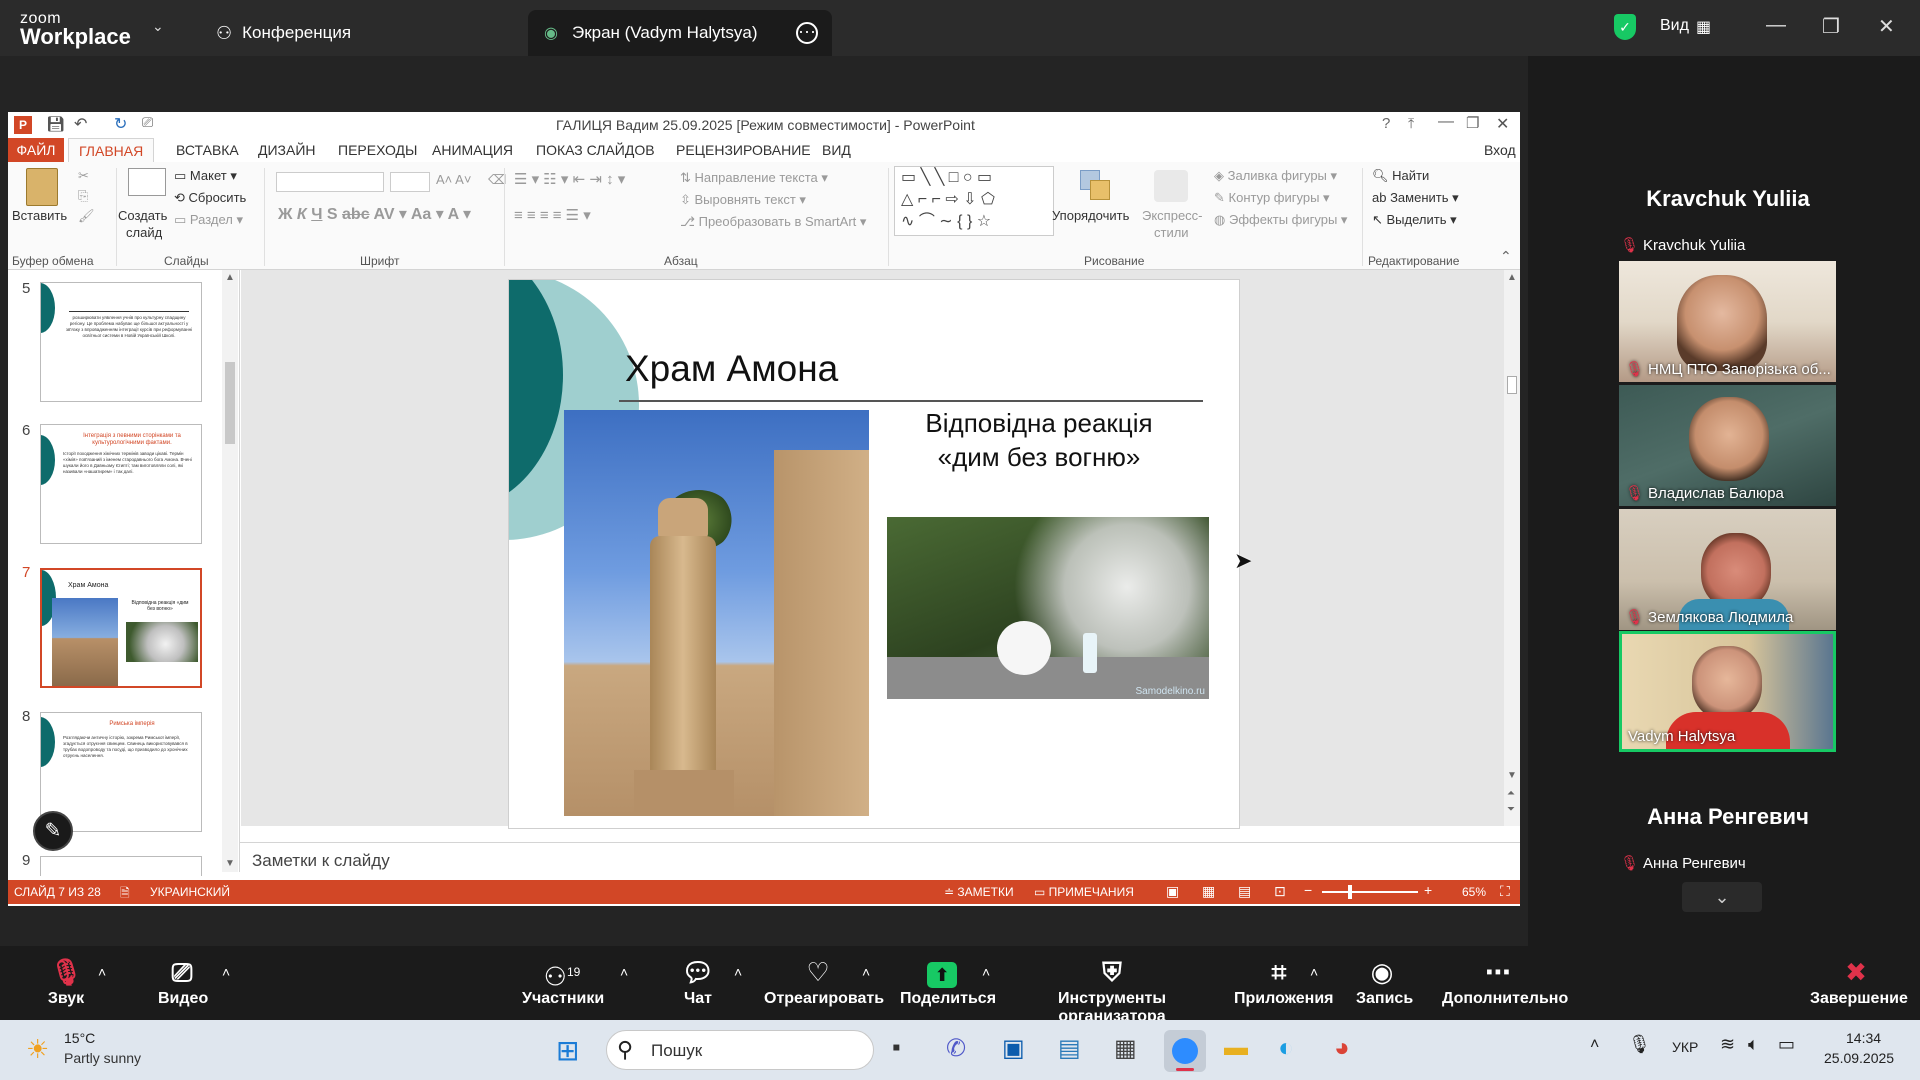  What do you see at coordinates (1505, 891) in the screenshot?
I see `fit-slide-icon: ⛶` at bounding box center [1505, 891].